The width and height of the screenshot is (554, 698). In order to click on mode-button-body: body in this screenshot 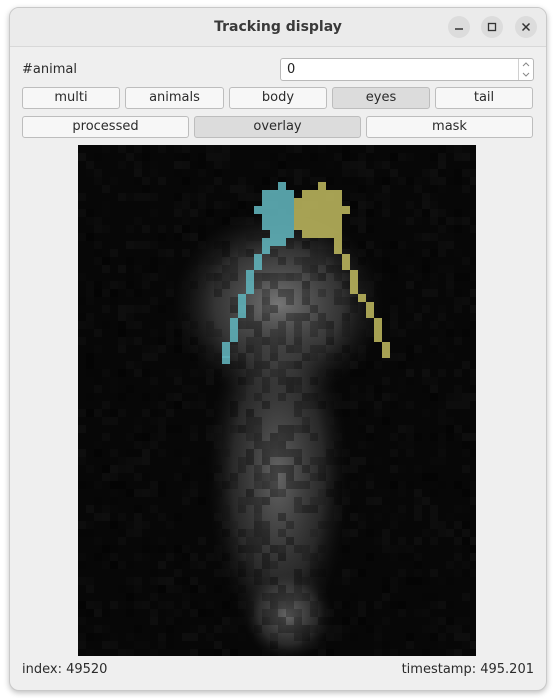, I will do `click(278, 98)`.